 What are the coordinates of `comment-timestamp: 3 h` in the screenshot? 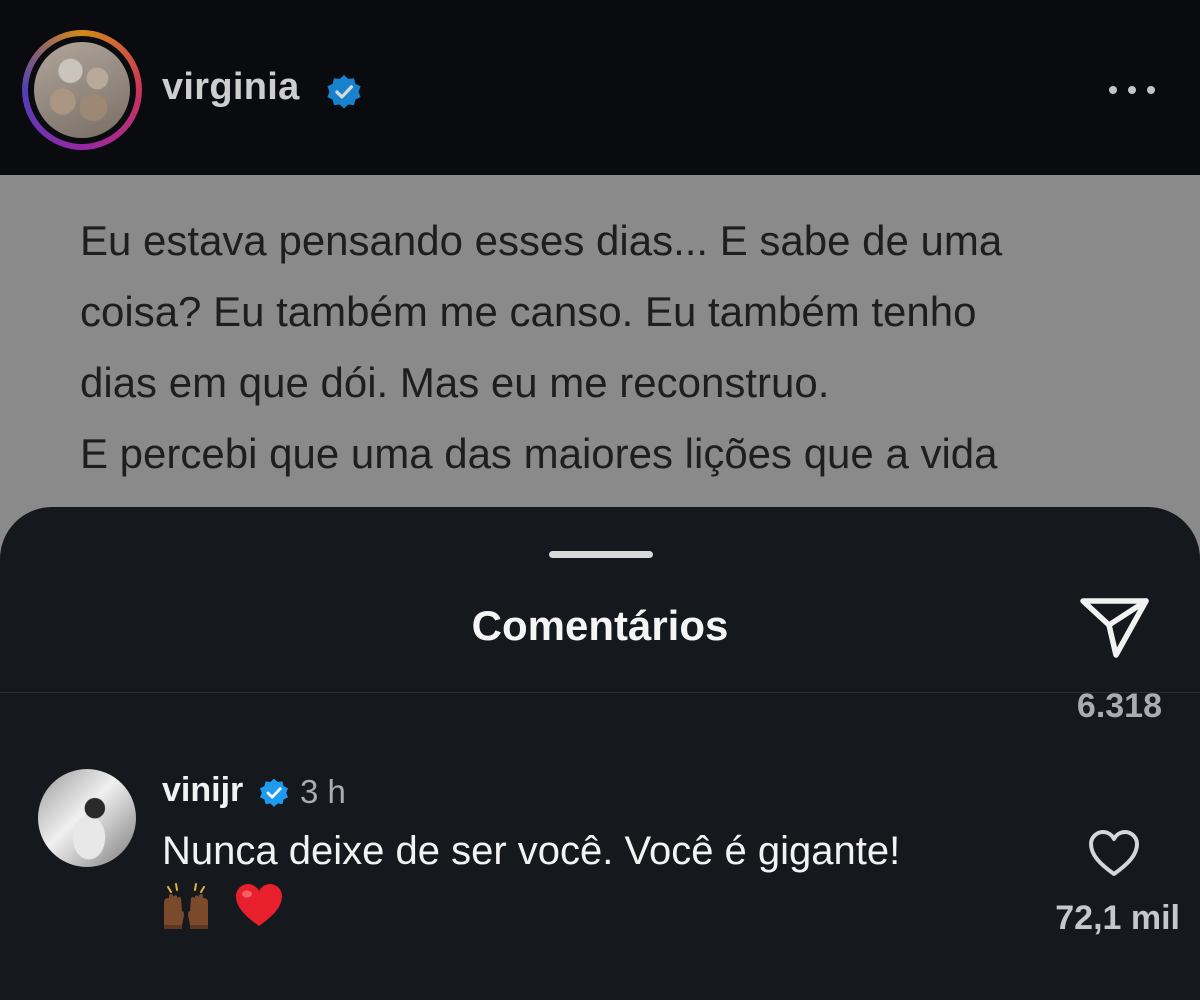 It's located at (323, 791).